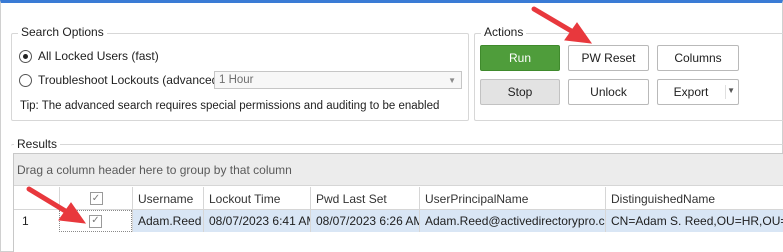 The width and height of the screenshot is (783, 252). Describe the element at coordinates (698, 58) in the screenshot. I see `columns-button: Columns` at that location.